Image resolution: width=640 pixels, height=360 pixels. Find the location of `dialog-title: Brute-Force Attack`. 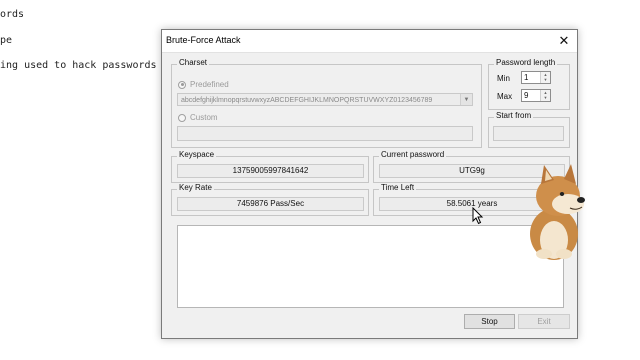

dialog-title: Brute-Force Attack is located at coordinates (203, 40).